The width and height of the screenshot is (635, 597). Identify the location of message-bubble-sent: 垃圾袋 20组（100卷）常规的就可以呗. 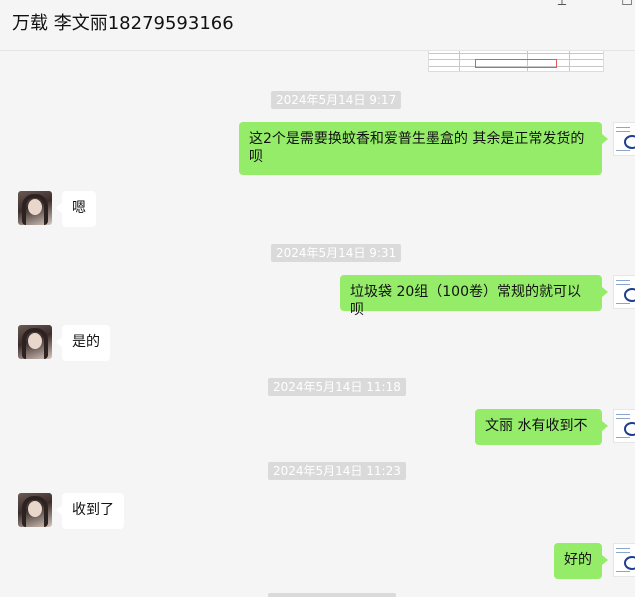
(474, 296).